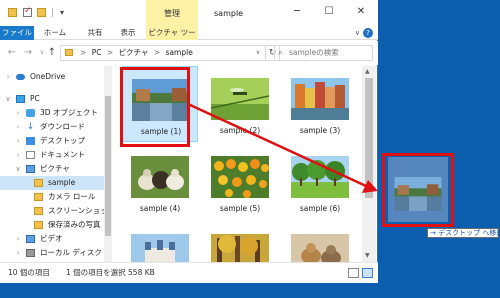 This screenshot has height=298, width=500. What do you see at coordinates (463, 233) in the screenshot?
I see `drag-tooltip: → デスクトップ へ移動` at bounding box center [463, 233].